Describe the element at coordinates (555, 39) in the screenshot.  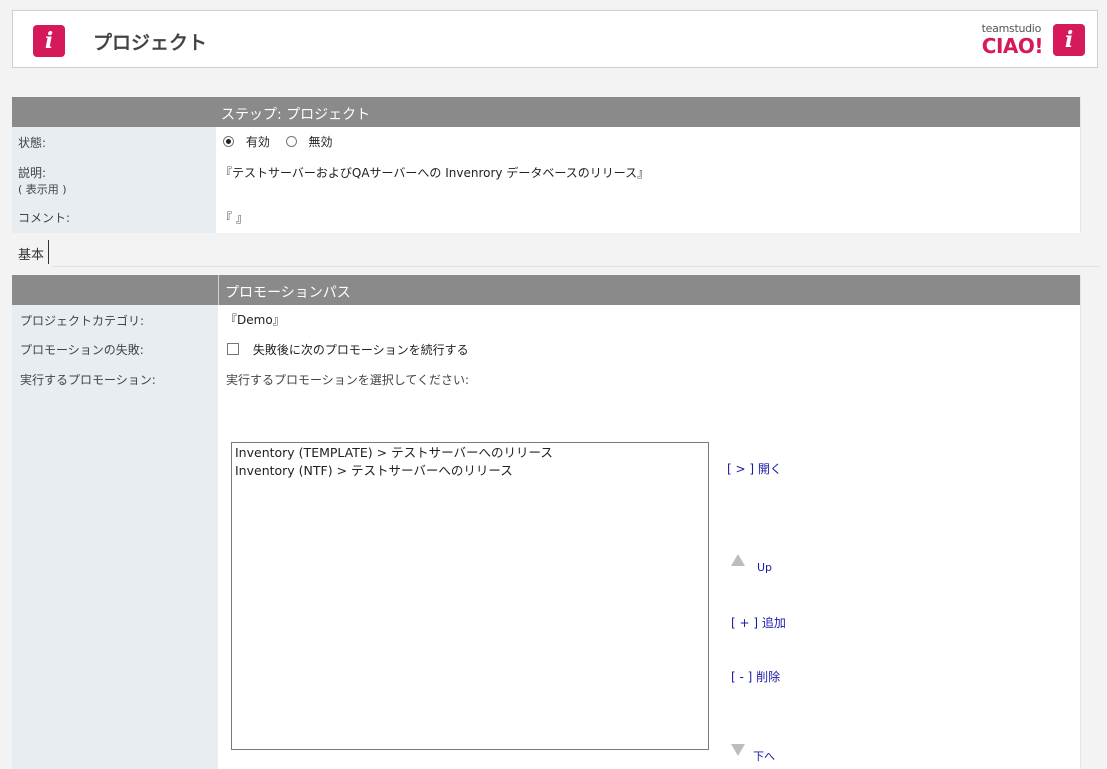
I see `app-header: i プロジェクト teamstudio CIAO! i` at that location.